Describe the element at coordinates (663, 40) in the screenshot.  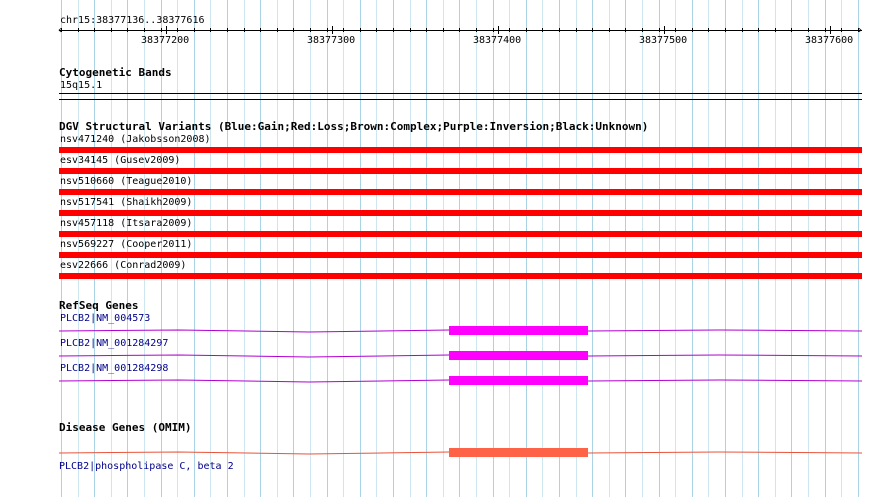
I see `ruler-tick-label: 38377500` at that location.